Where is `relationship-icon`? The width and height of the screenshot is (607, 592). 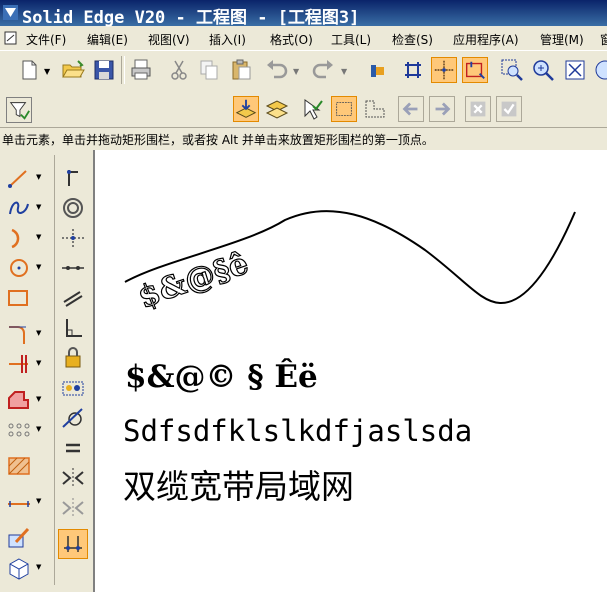
relationship-icon is located at coordinates (475, 70).